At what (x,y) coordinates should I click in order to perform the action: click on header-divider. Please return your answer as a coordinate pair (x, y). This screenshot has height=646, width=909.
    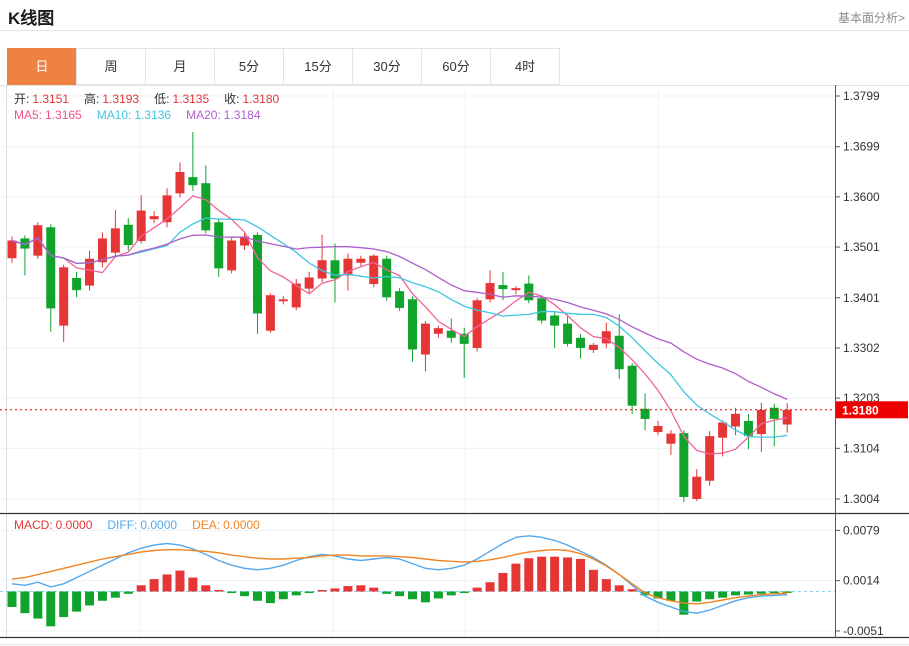
    Looking at the image, I should click on (454, 30).